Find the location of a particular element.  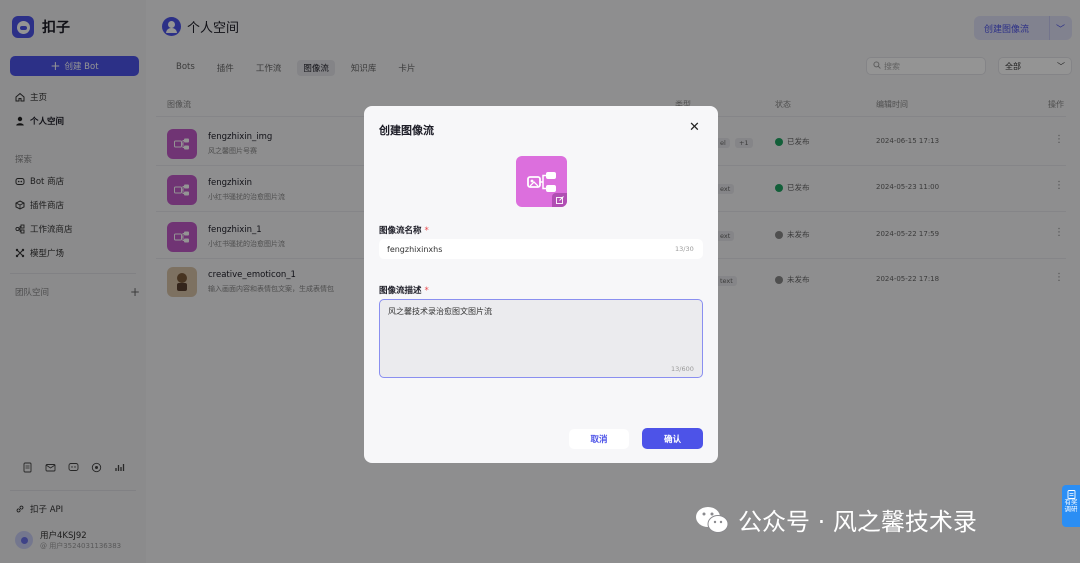

dialog-title: 创建图像流 is located at coordinates (406, 130).